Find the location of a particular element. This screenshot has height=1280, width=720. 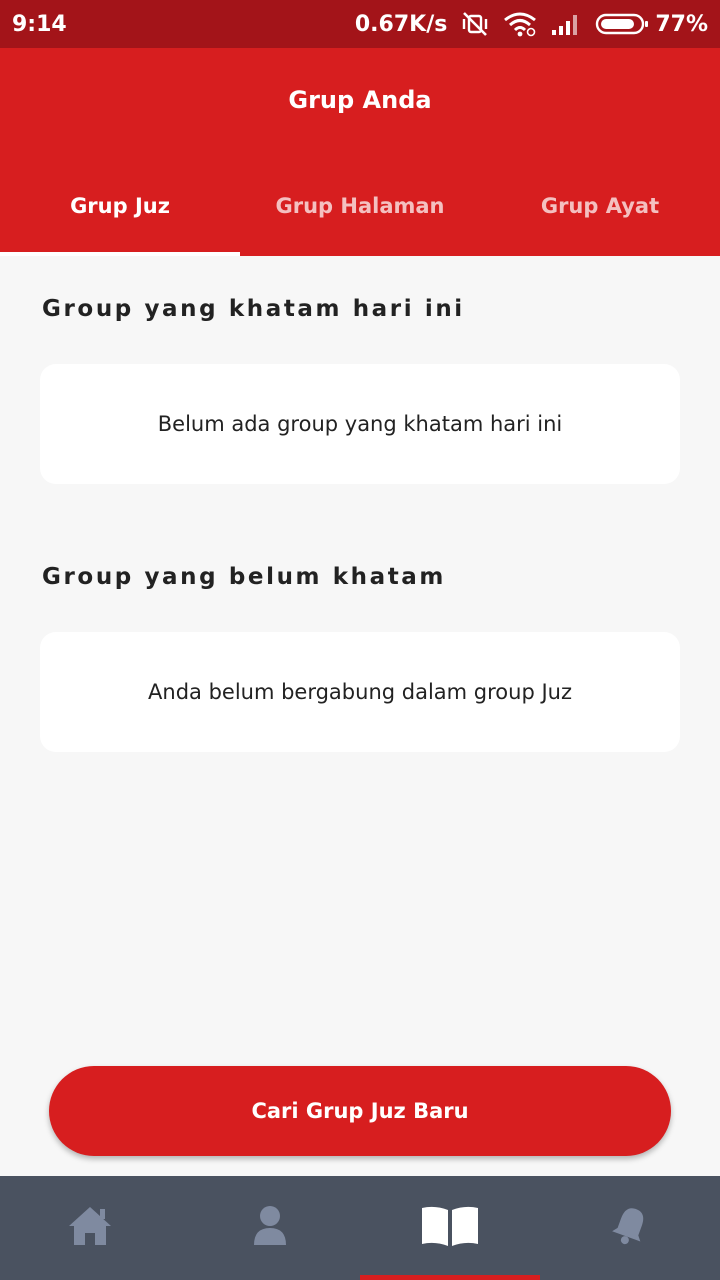

book-icon is located at coordinates (450, 1228).